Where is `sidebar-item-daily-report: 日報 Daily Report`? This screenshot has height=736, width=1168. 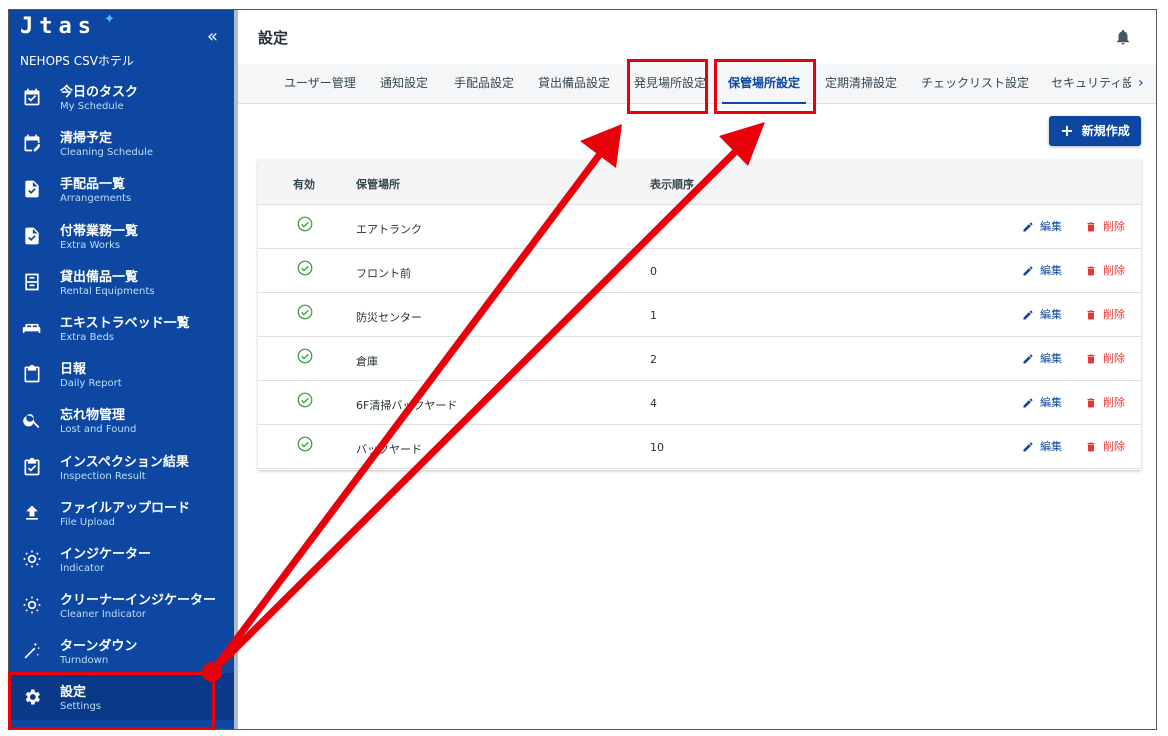
sidebar-item-daily-report: 日報 Daily Report is located at coordinates (121, 373).